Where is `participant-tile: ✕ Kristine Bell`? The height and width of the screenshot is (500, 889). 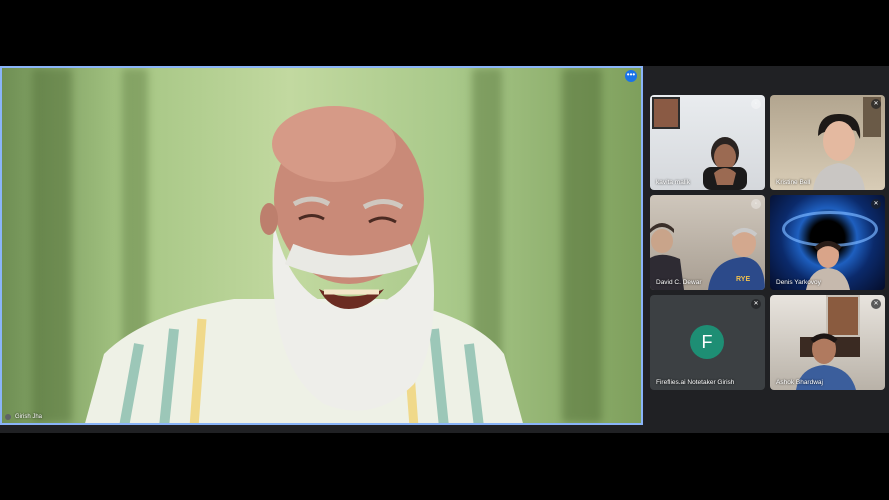 participant-tile: ✕ Kristine Bell is located at coordinates (827, 142).